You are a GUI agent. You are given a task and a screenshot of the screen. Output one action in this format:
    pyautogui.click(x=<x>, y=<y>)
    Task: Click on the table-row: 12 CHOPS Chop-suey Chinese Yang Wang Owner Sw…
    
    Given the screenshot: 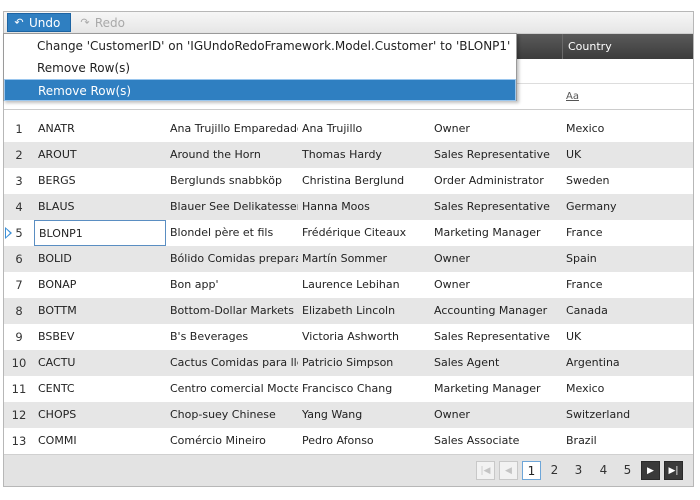 What is the action you would take?
    pyautogui.click(x=348, y=415)
    